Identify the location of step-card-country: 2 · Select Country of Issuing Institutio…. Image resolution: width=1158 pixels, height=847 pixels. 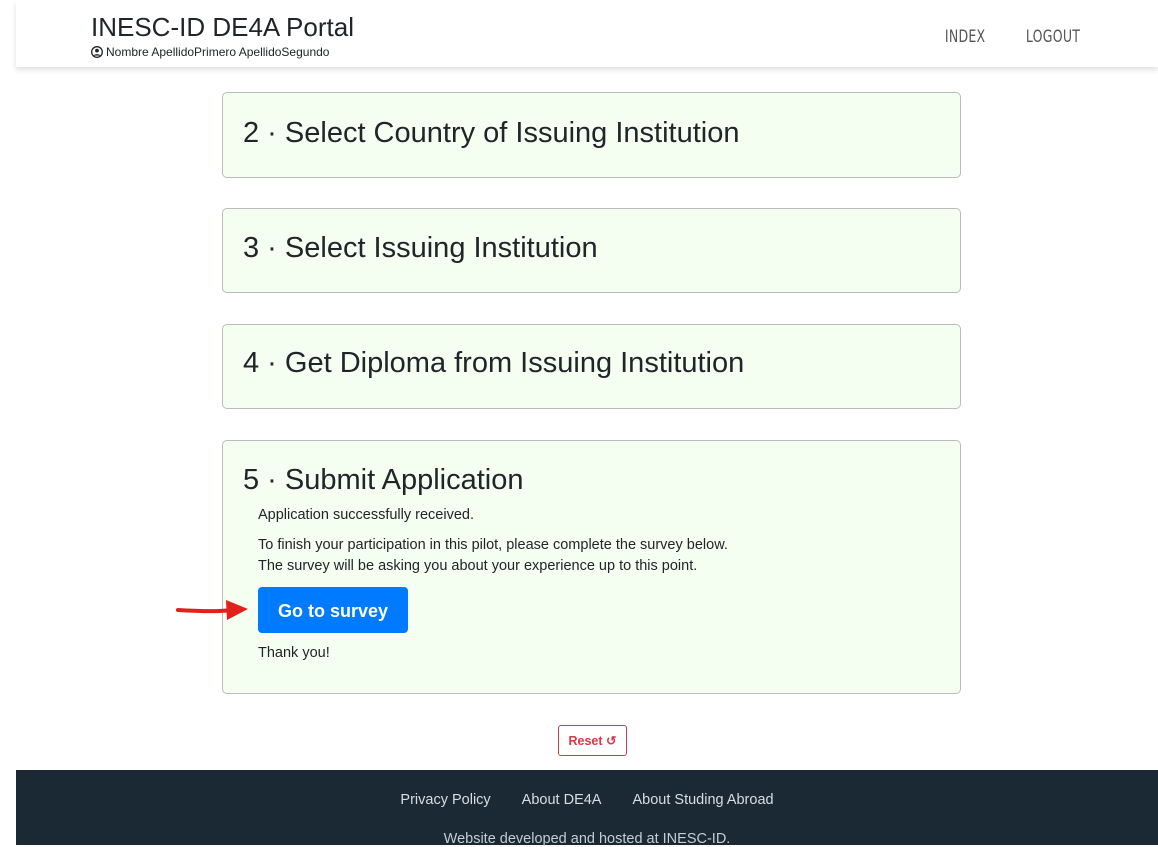
(591, 135).